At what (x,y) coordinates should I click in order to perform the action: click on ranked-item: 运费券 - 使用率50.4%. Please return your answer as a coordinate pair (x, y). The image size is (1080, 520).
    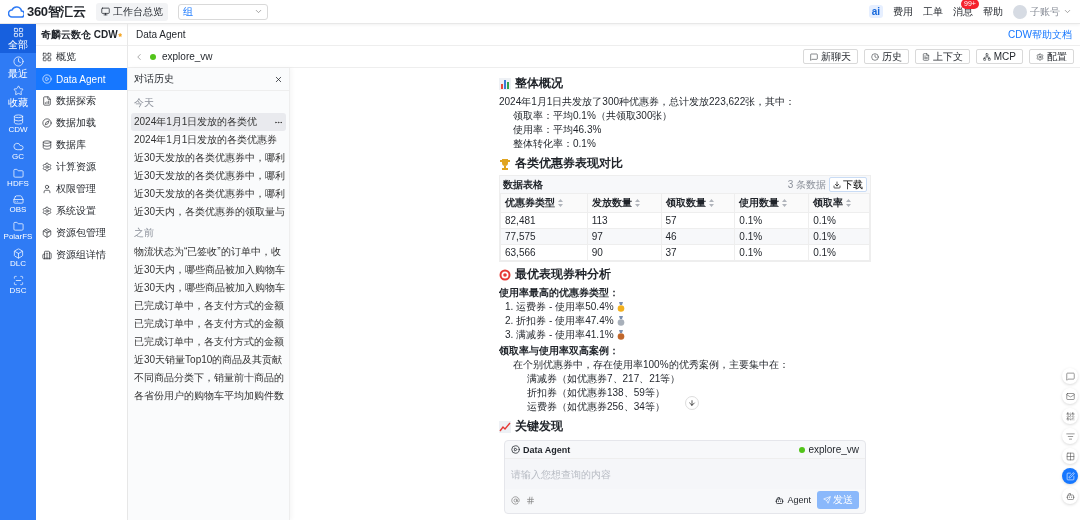
    Looking at the image, I should click on (565, 307).